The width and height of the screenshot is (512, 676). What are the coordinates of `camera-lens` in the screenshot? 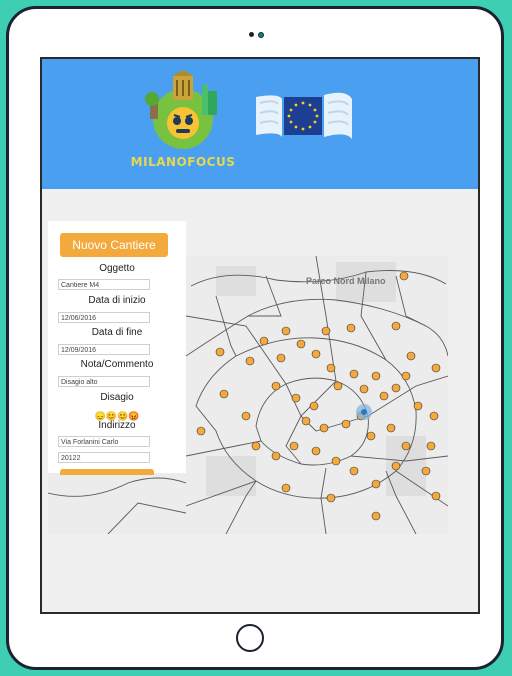 It's located at (261, 35).